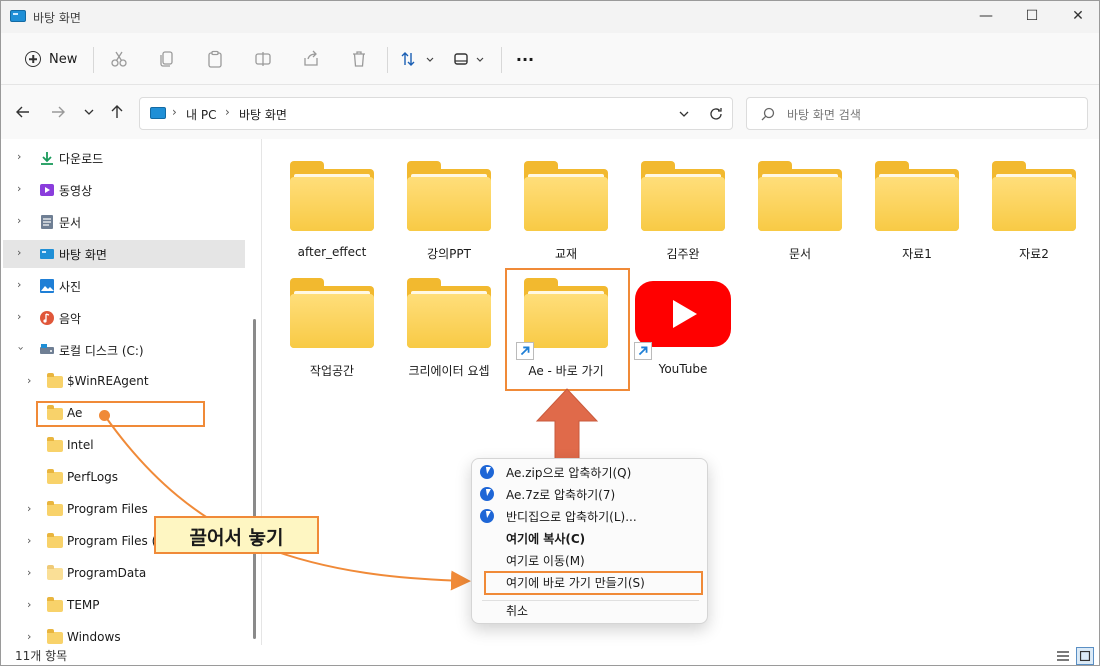  What do you see at coordinates (418, 59) in the screenshot?
I see `sort-button` at bounding box center [418, 59].